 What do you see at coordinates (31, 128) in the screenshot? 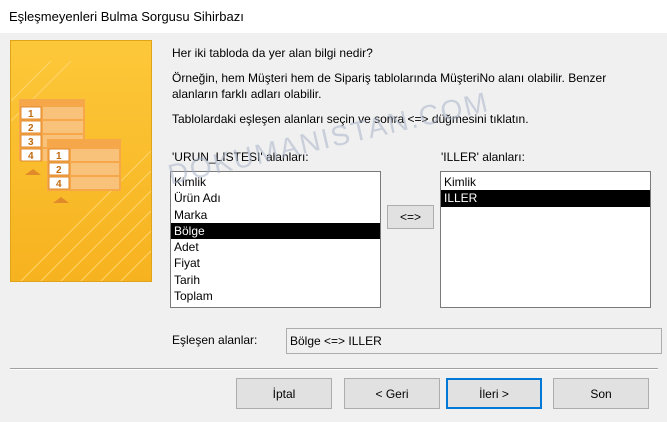
I see `art-num-back-2: 2` at bounding box center [31, 128].